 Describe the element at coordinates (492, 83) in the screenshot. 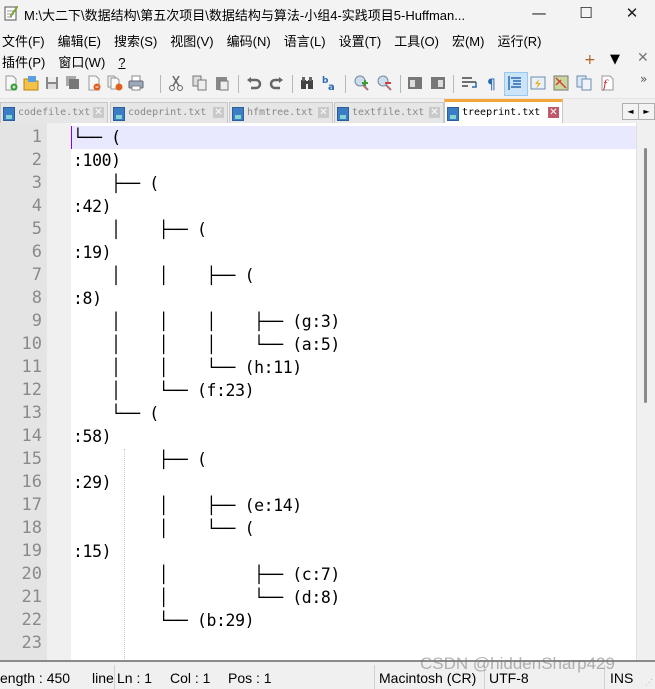

I see `show-all-characters-icon: ¶` at that location.